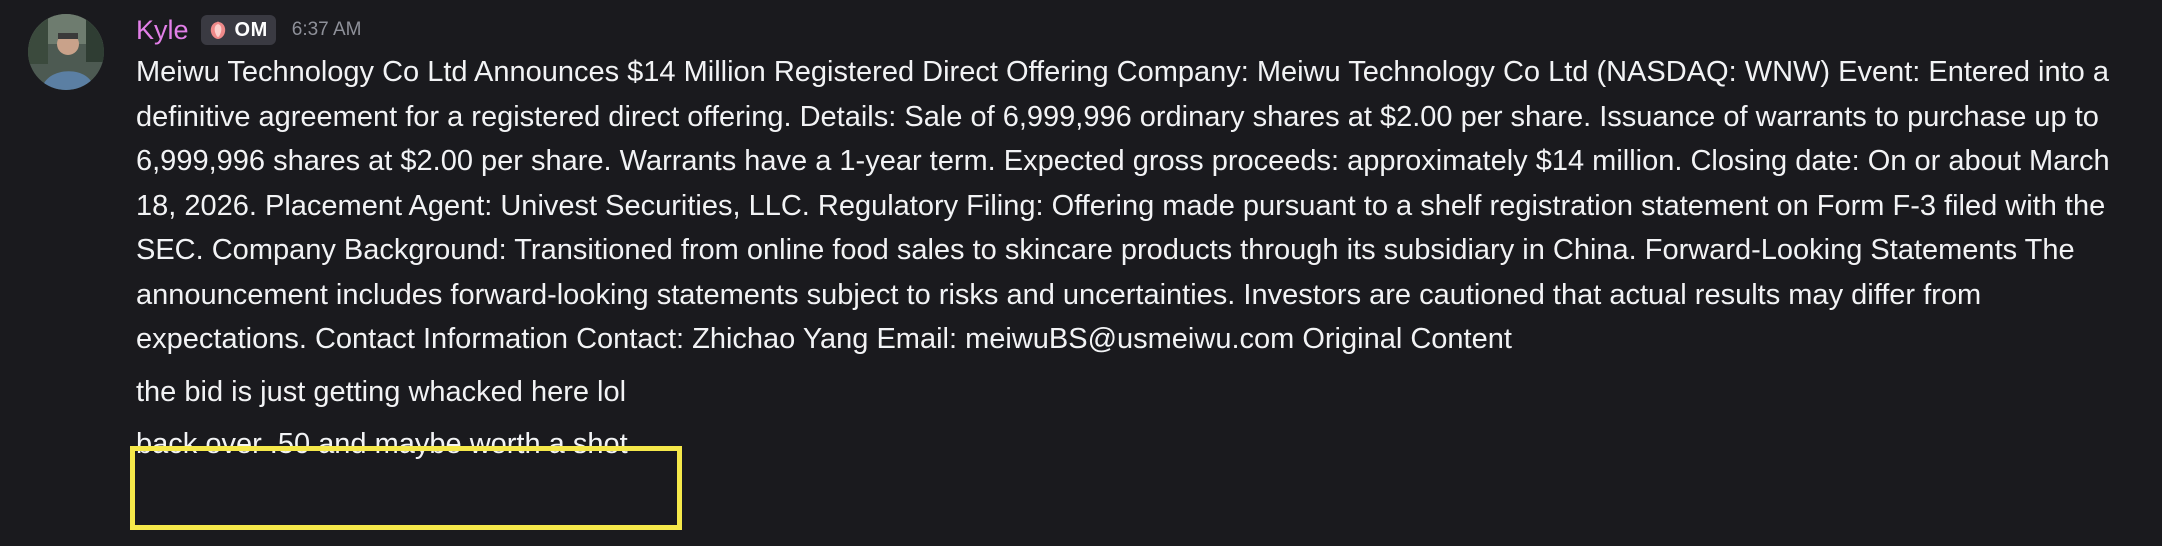 Image resolution: width=2162 pixels, height=546 pixels. I want to click on timestamp: 6:37 AM, so click(327, 30).